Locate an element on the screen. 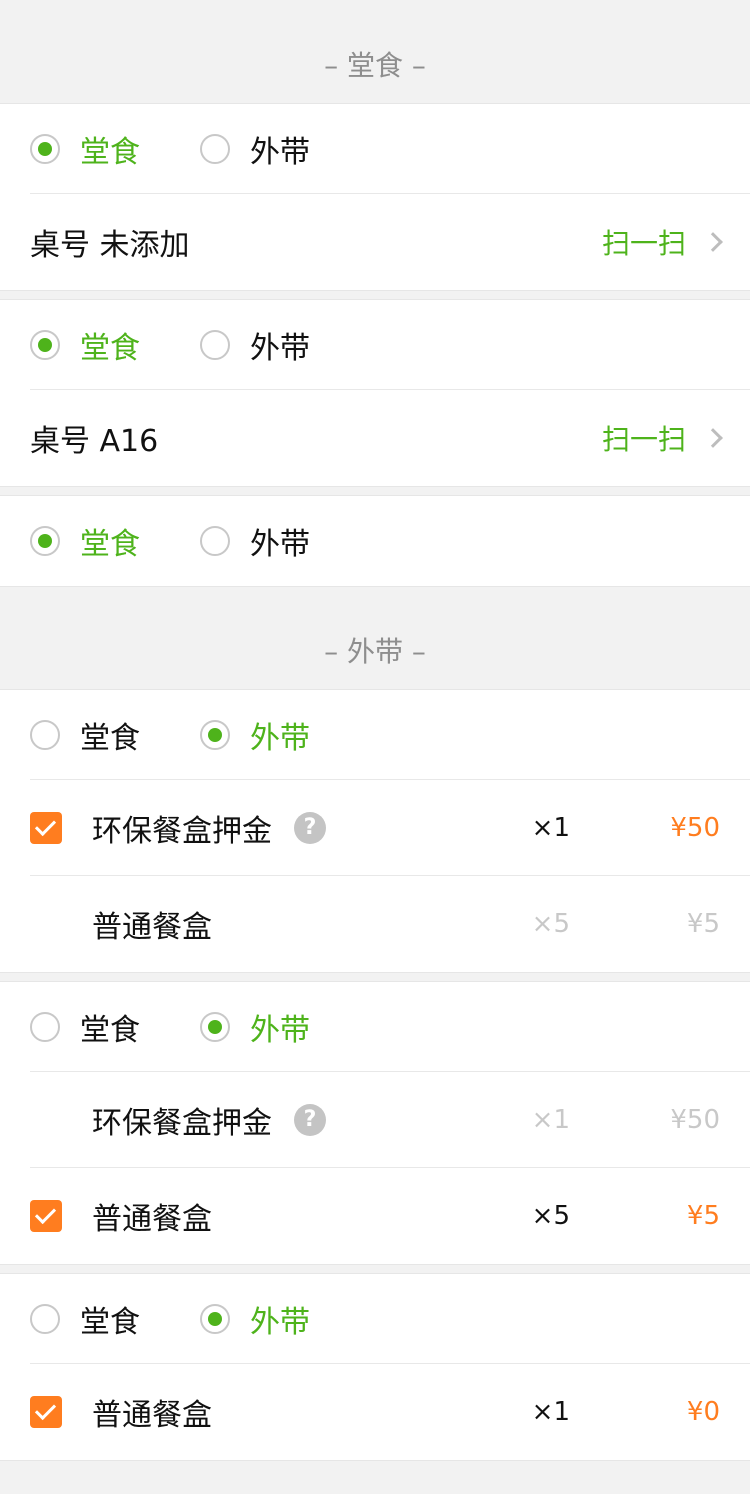 The image size is (750, 1494). table-number-label: 桌号 未添加 is located at coordinates (110, 245).